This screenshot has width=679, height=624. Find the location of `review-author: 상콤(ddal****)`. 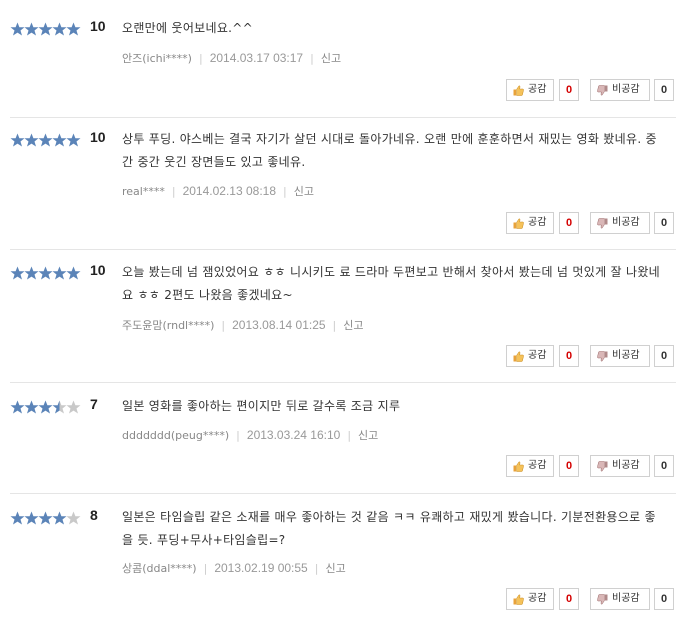

review-author: 상콤(ddal****) is located at coordinates (159, 568).